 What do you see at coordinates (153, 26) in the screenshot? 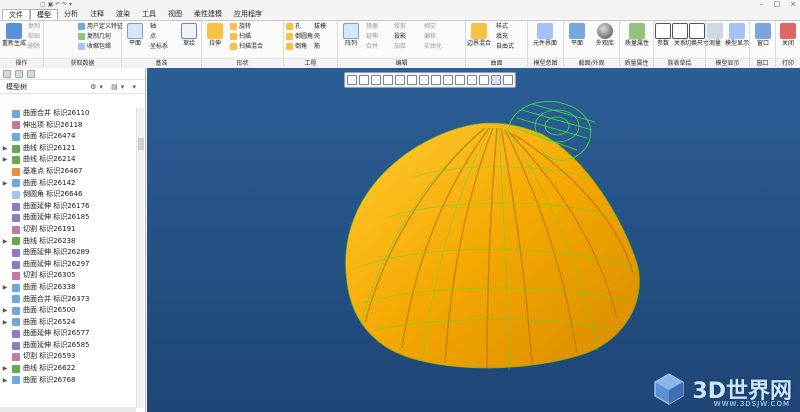
I see `axis-button: 轴` at bounding box center [153, 26].